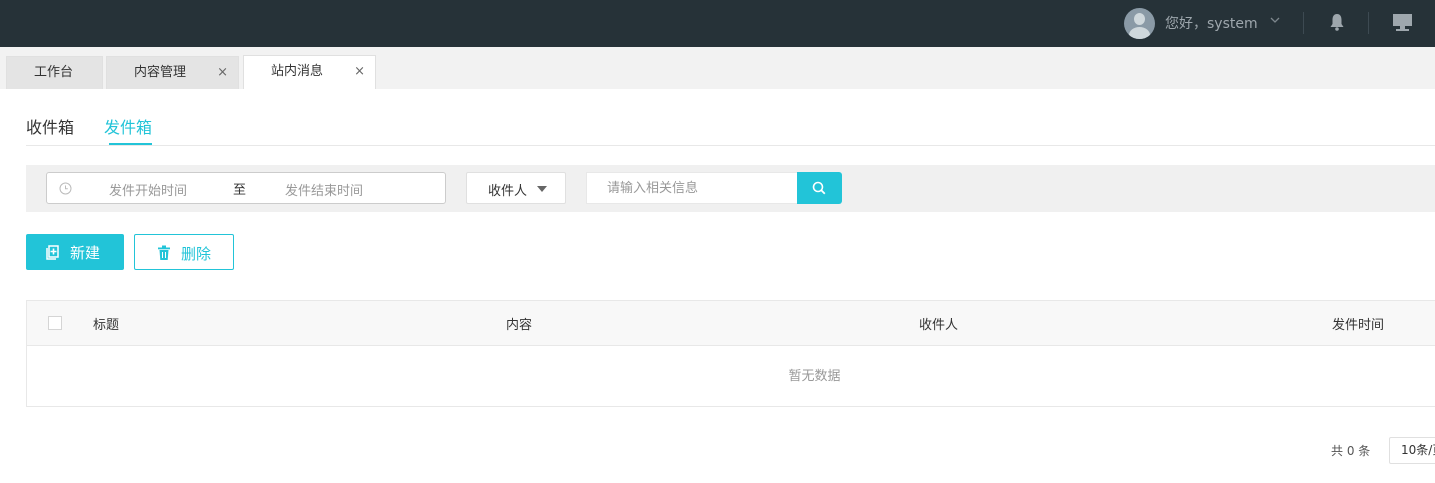 The image size is (1435, 483). I want to click on total-count: 共 0 条, so click(1351, 451).